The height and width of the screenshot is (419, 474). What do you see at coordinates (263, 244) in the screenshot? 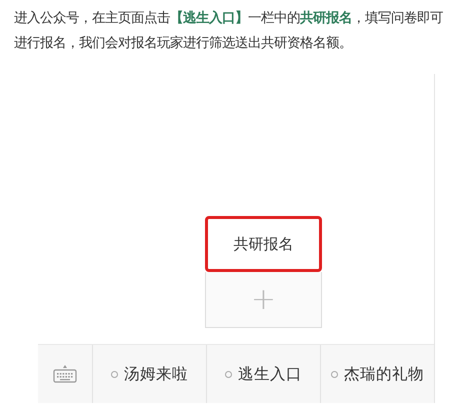
I see `submenu-item: 共研报名` at bounding box center [263, 244].